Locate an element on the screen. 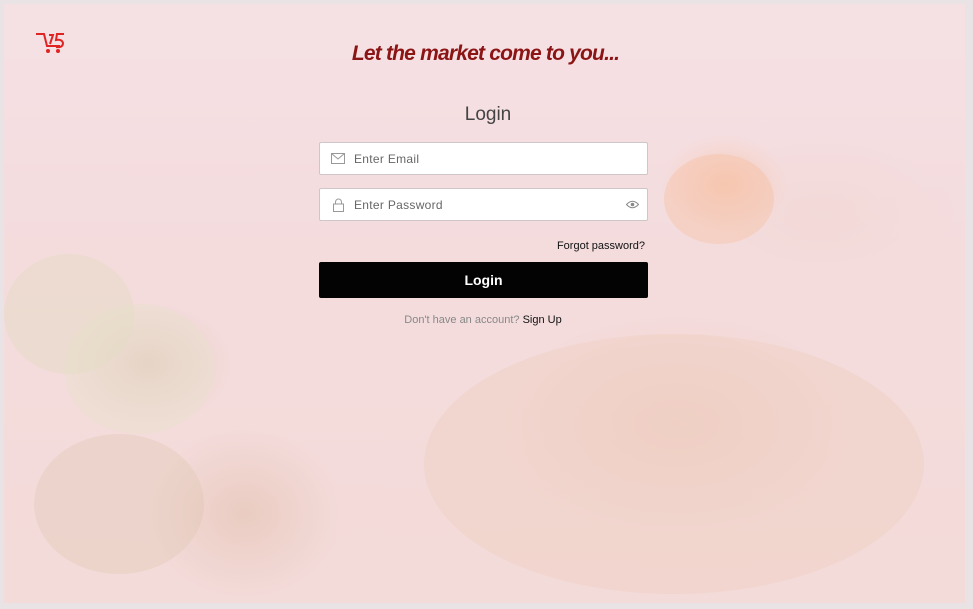 Image resolution: width=973 pixels, height=609 pixels. email-input is located at coordinates (499, 158).